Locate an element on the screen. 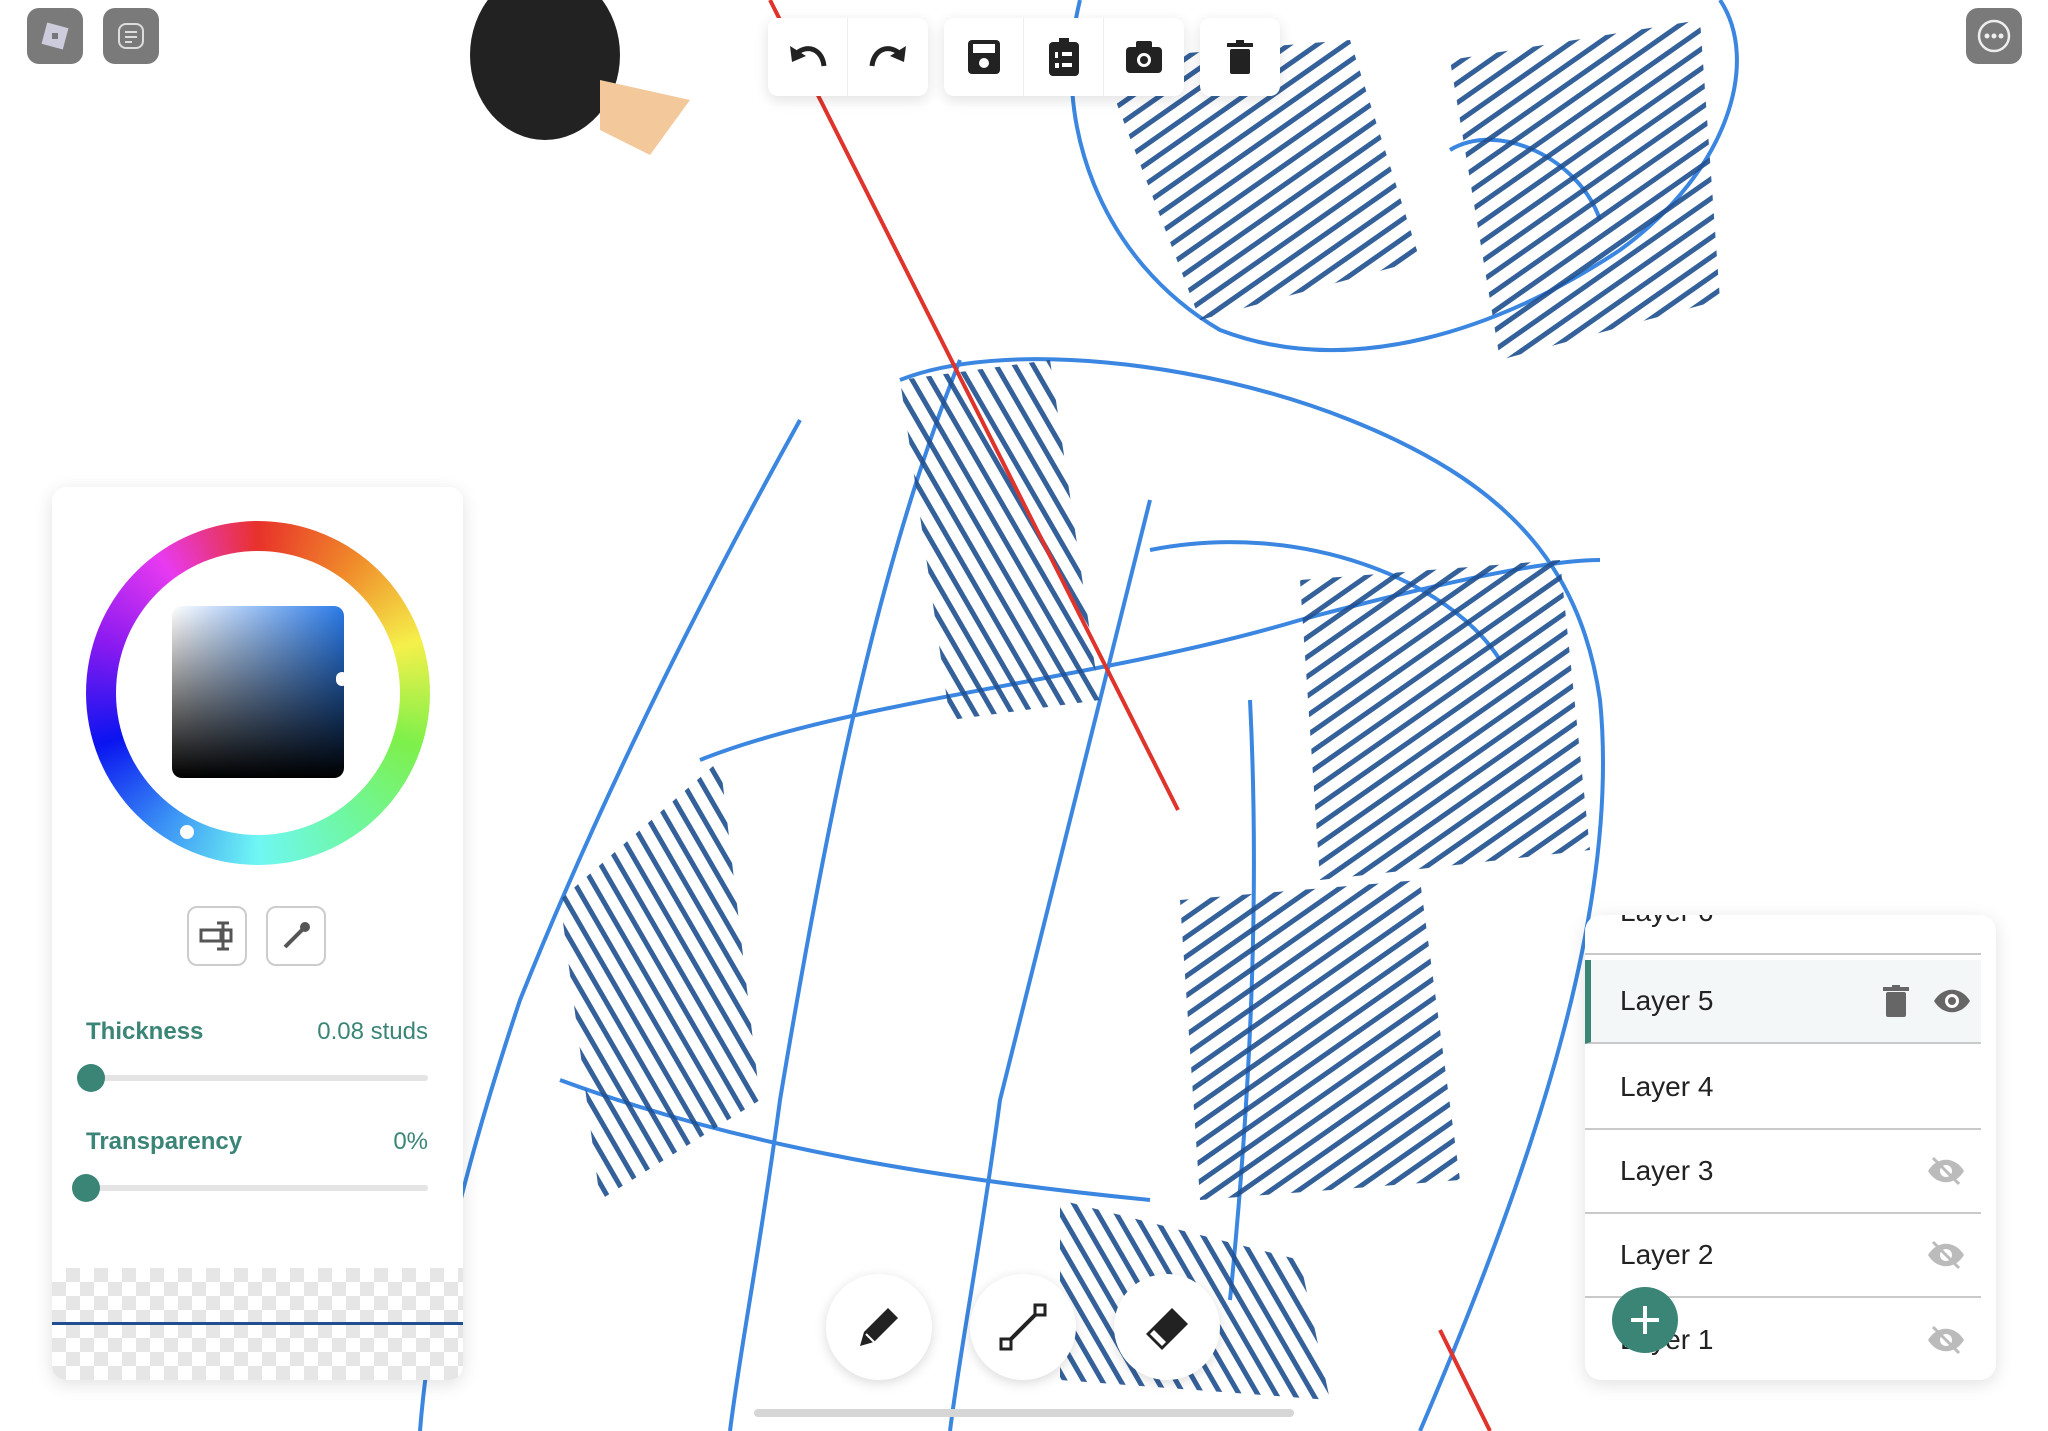 Image resolution: width=2048 pixels, height=1431 pixels. file-toolbar is located at coordinates (1064, 57).